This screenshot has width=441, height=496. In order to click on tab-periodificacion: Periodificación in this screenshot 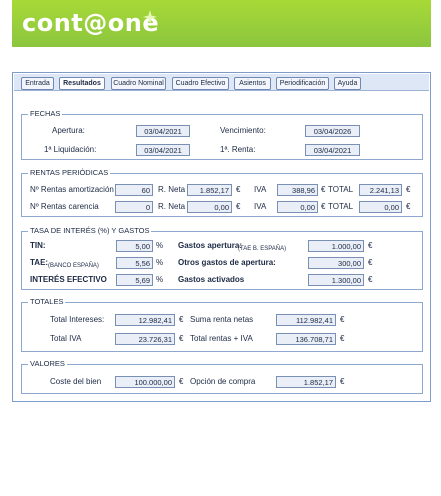, I will do `click(302, 83)`.